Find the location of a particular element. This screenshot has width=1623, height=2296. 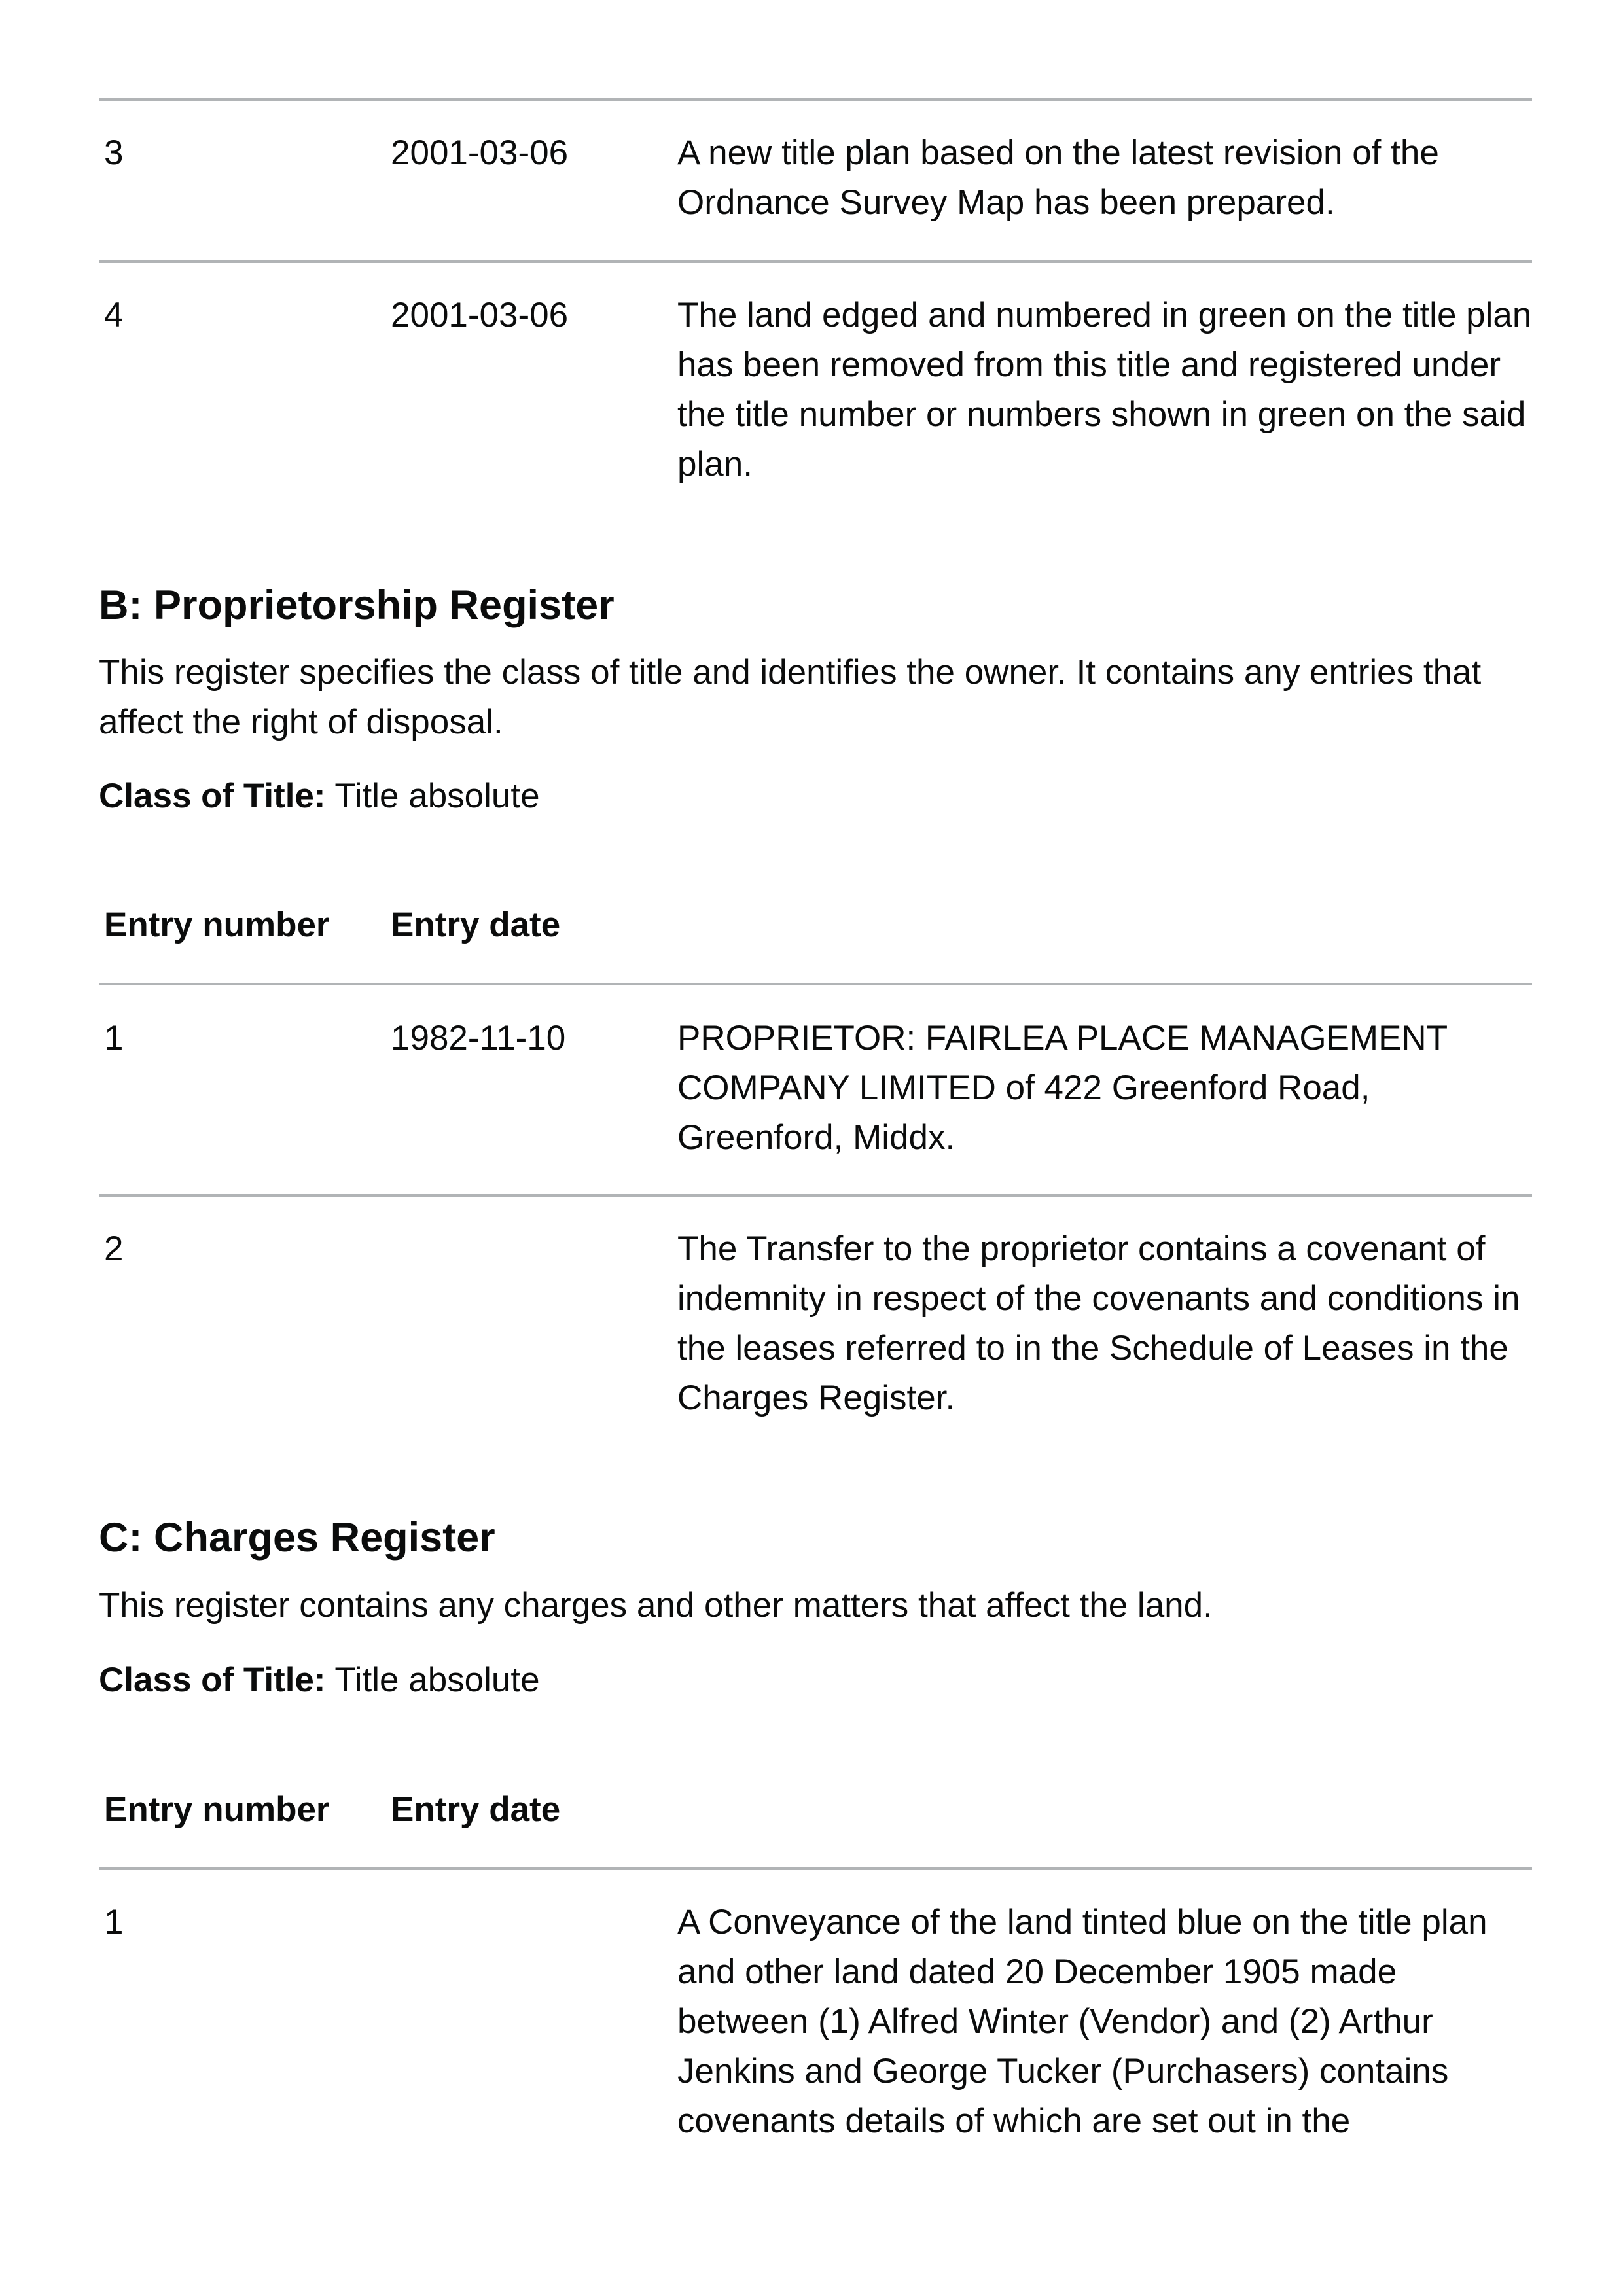

section-heading-charges: C: Charges Register is located at coordinates (297, 1538).